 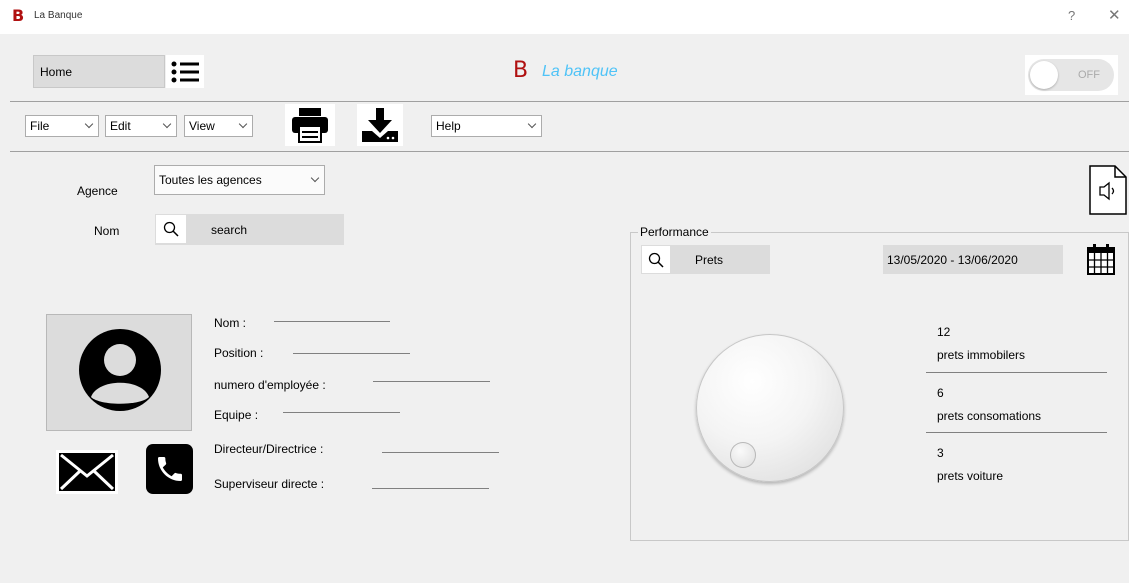 I want to click on avatar-frame, so click(x=119, y=372).